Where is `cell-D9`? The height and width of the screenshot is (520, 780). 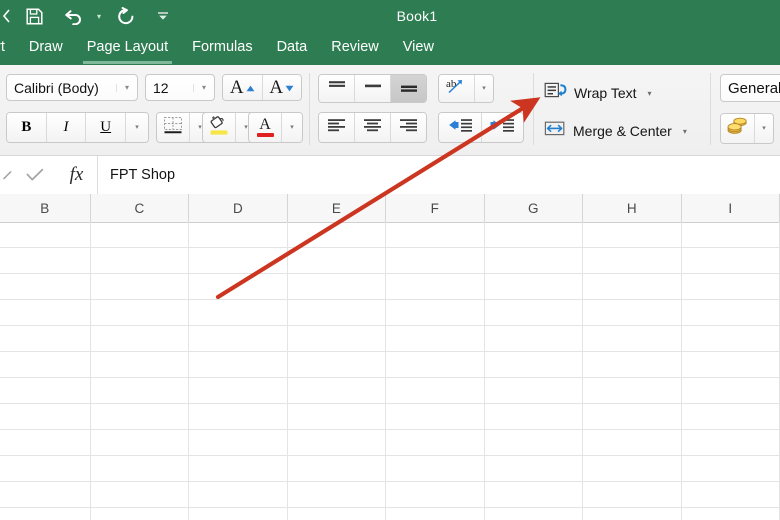
cell-D9 is located at coordinates (238, 443).